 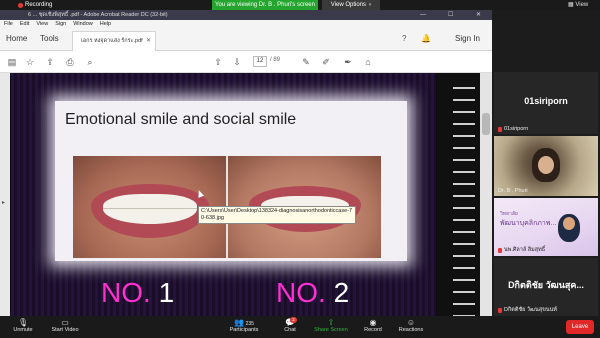 I want to click on search-icon: ⌕, so click(x=90, y=62).